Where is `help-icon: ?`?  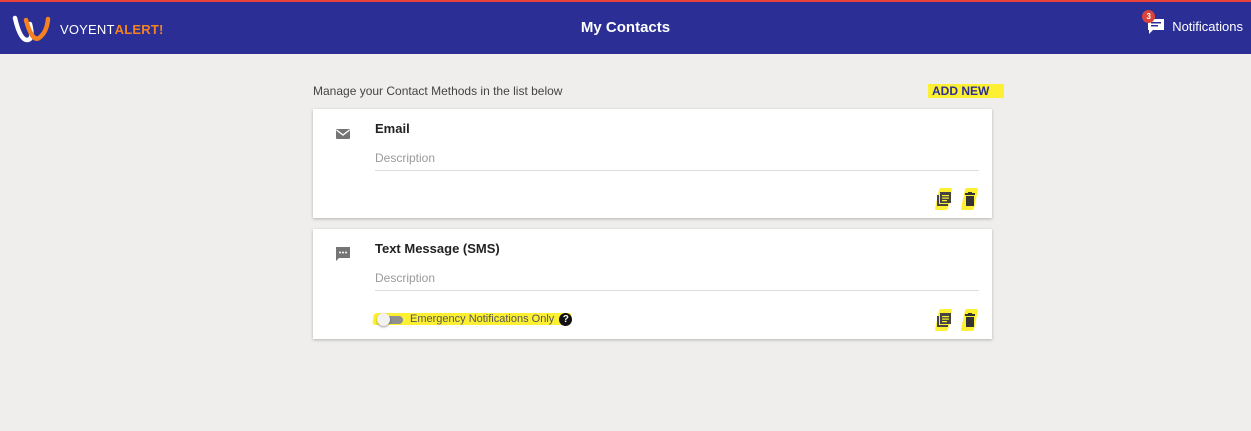 help-icon: ? is located at coordinates (566, 319).